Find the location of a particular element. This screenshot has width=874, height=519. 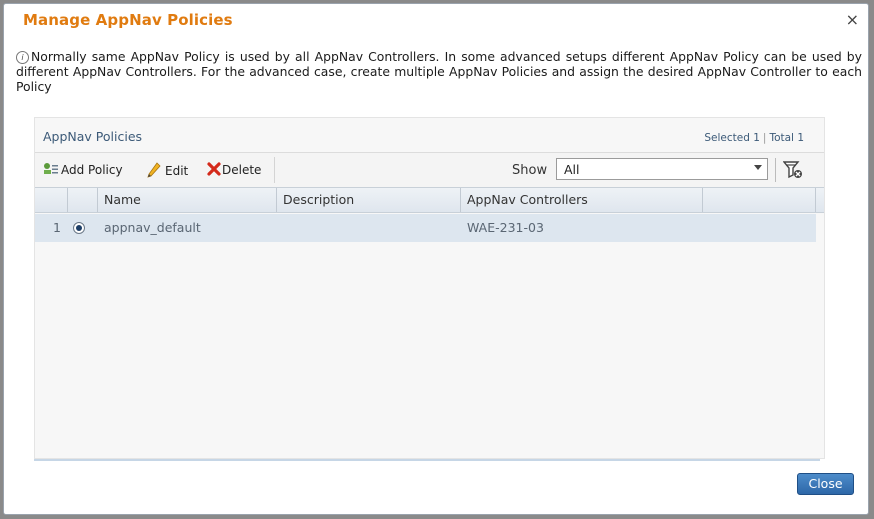

column-header-index is located at coordinates (51, 200).